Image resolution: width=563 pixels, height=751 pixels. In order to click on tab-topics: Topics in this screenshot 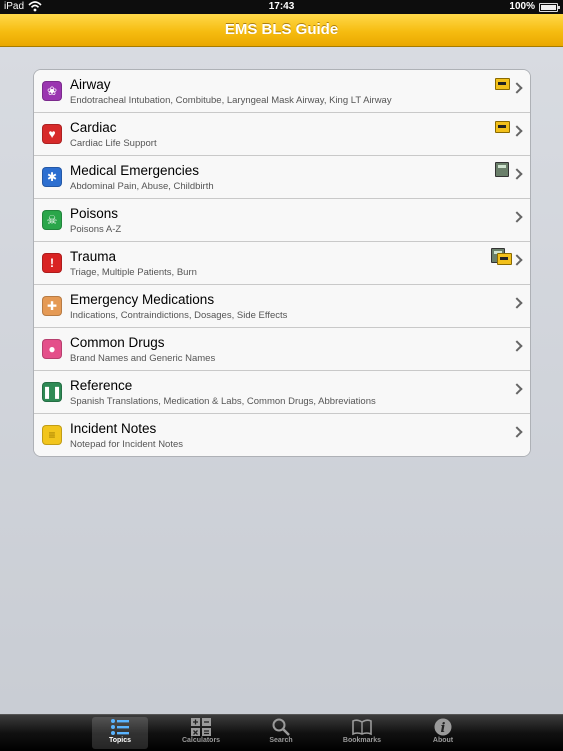, I will do `click(120, 733)`.